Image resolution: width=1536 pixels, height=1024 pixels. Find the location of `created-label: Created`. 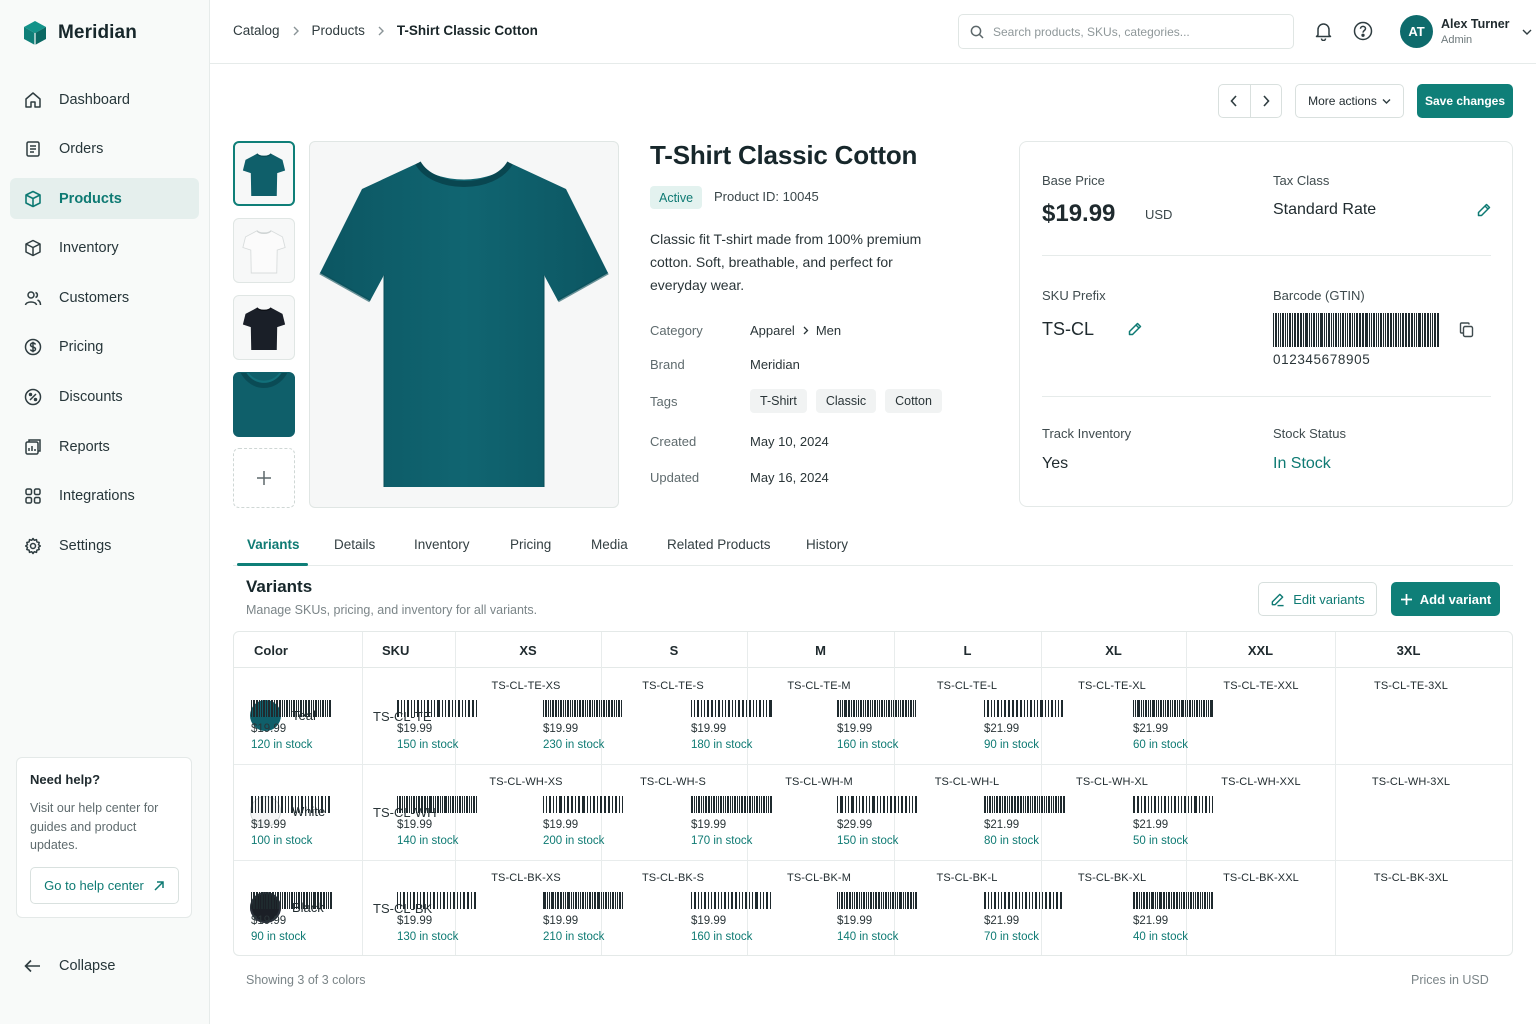

created-label: Created is located at coordinates (673, 441).